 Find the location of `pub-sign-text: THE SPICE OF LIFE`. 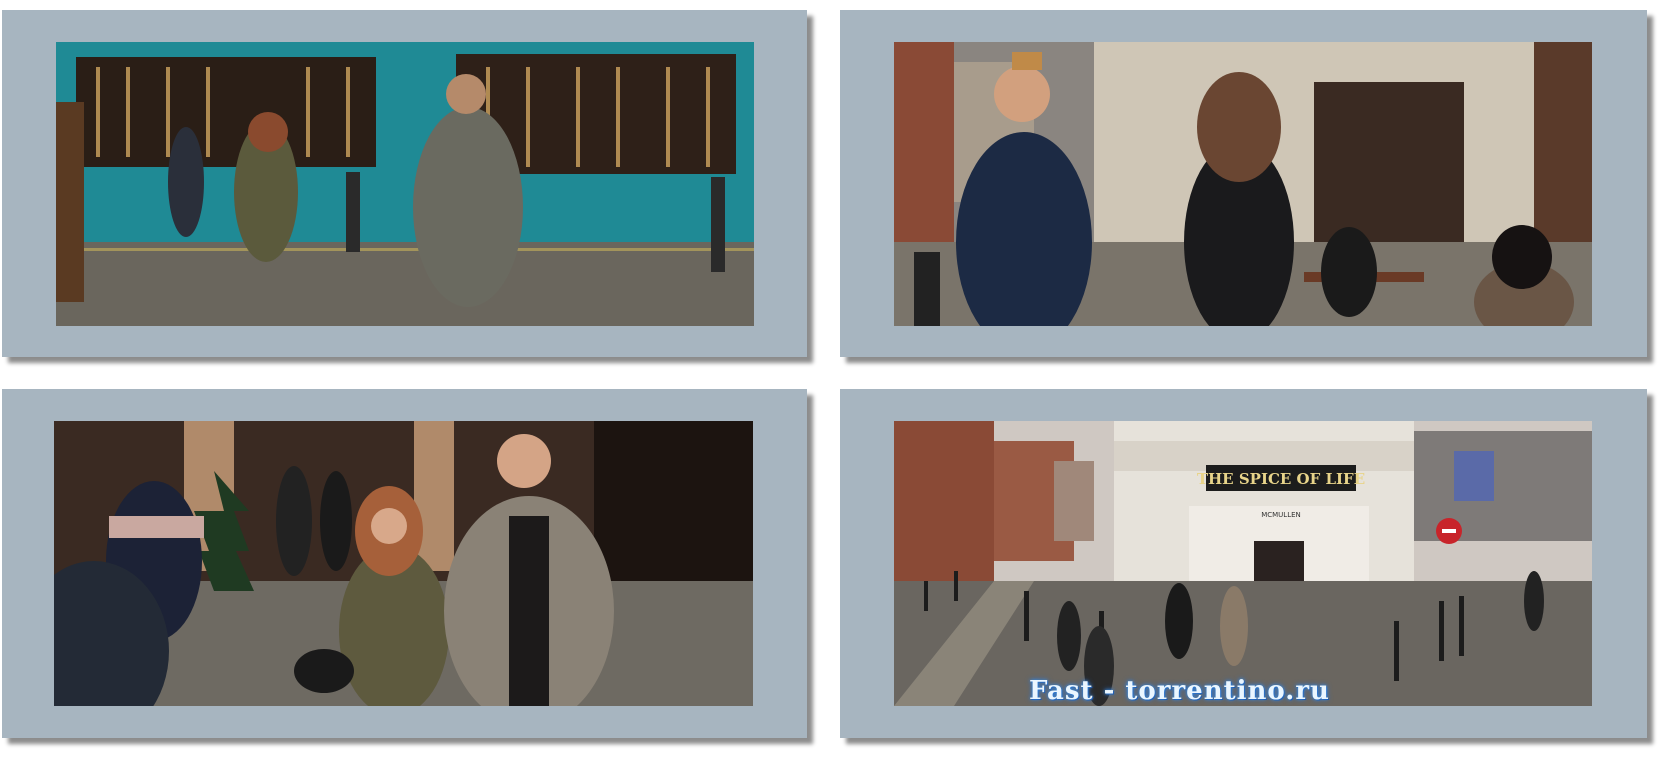

pub-sign-text: THE SPICE OF LIFE is located at coordinates (1281, 479).